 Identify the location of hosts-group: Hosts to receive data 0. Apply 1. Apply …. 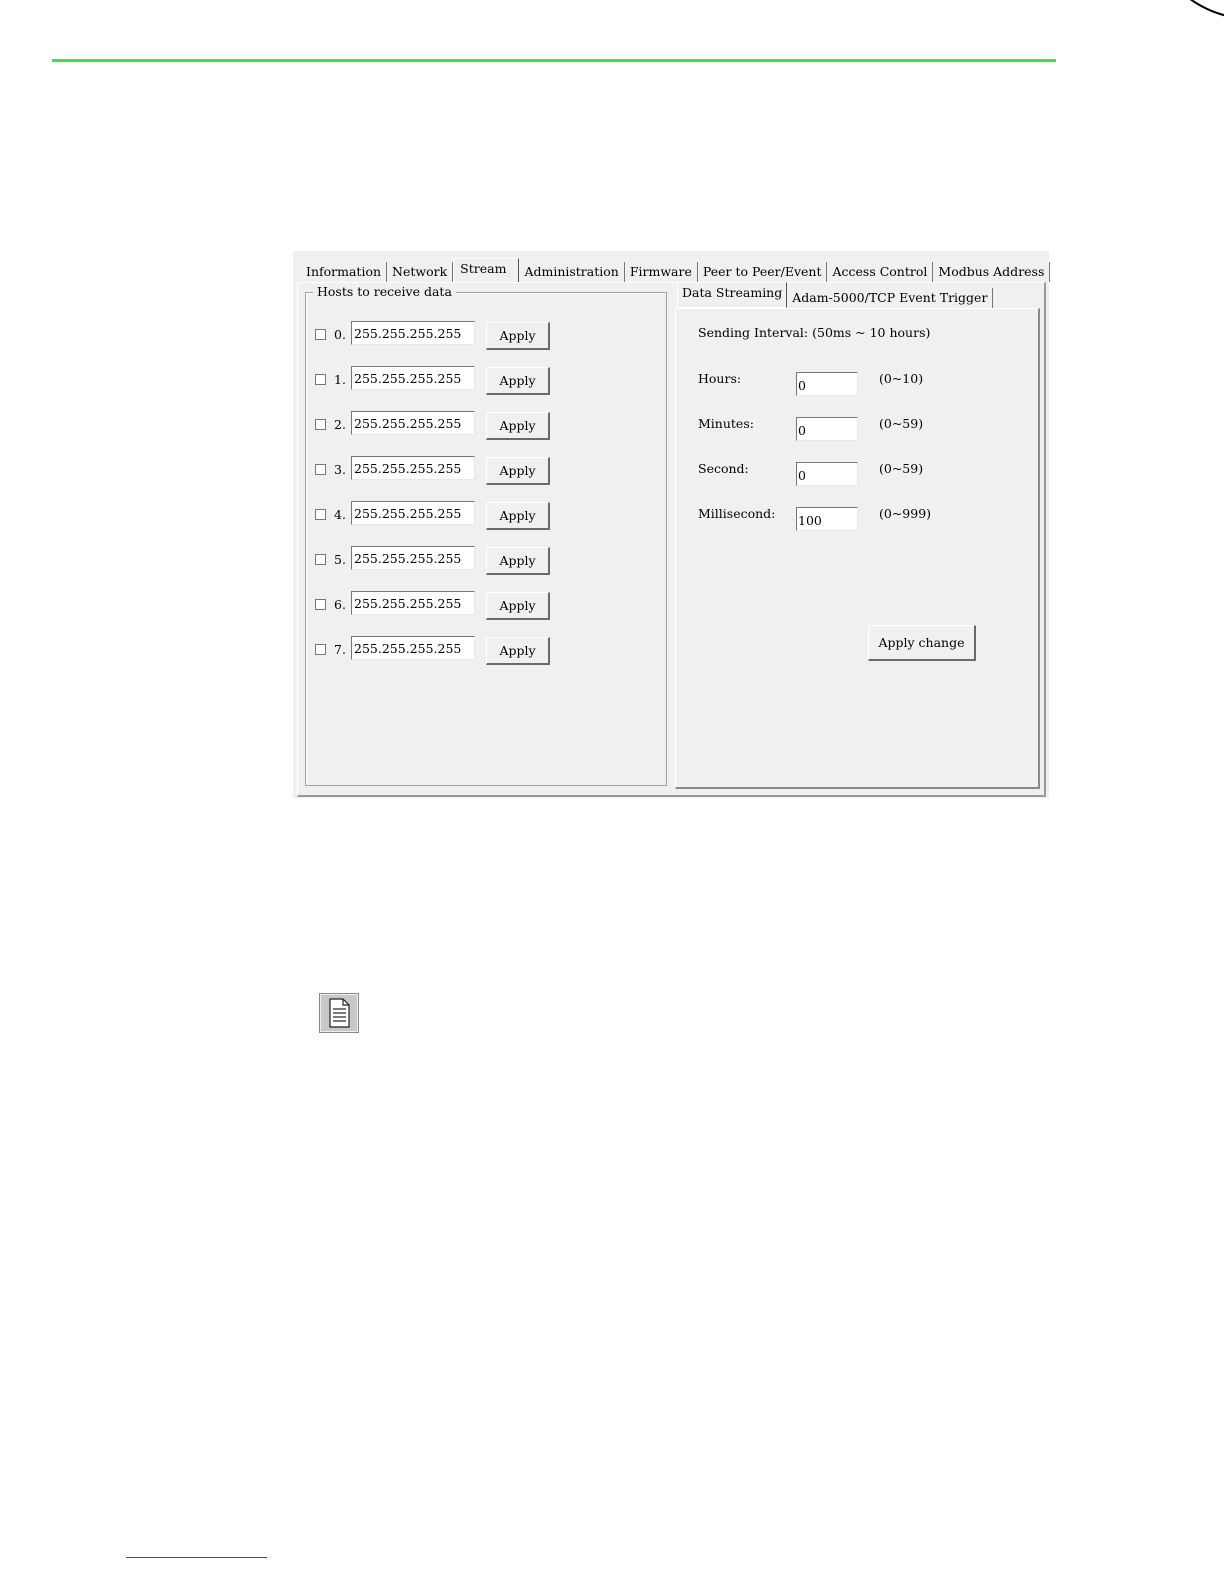
(486, 535).